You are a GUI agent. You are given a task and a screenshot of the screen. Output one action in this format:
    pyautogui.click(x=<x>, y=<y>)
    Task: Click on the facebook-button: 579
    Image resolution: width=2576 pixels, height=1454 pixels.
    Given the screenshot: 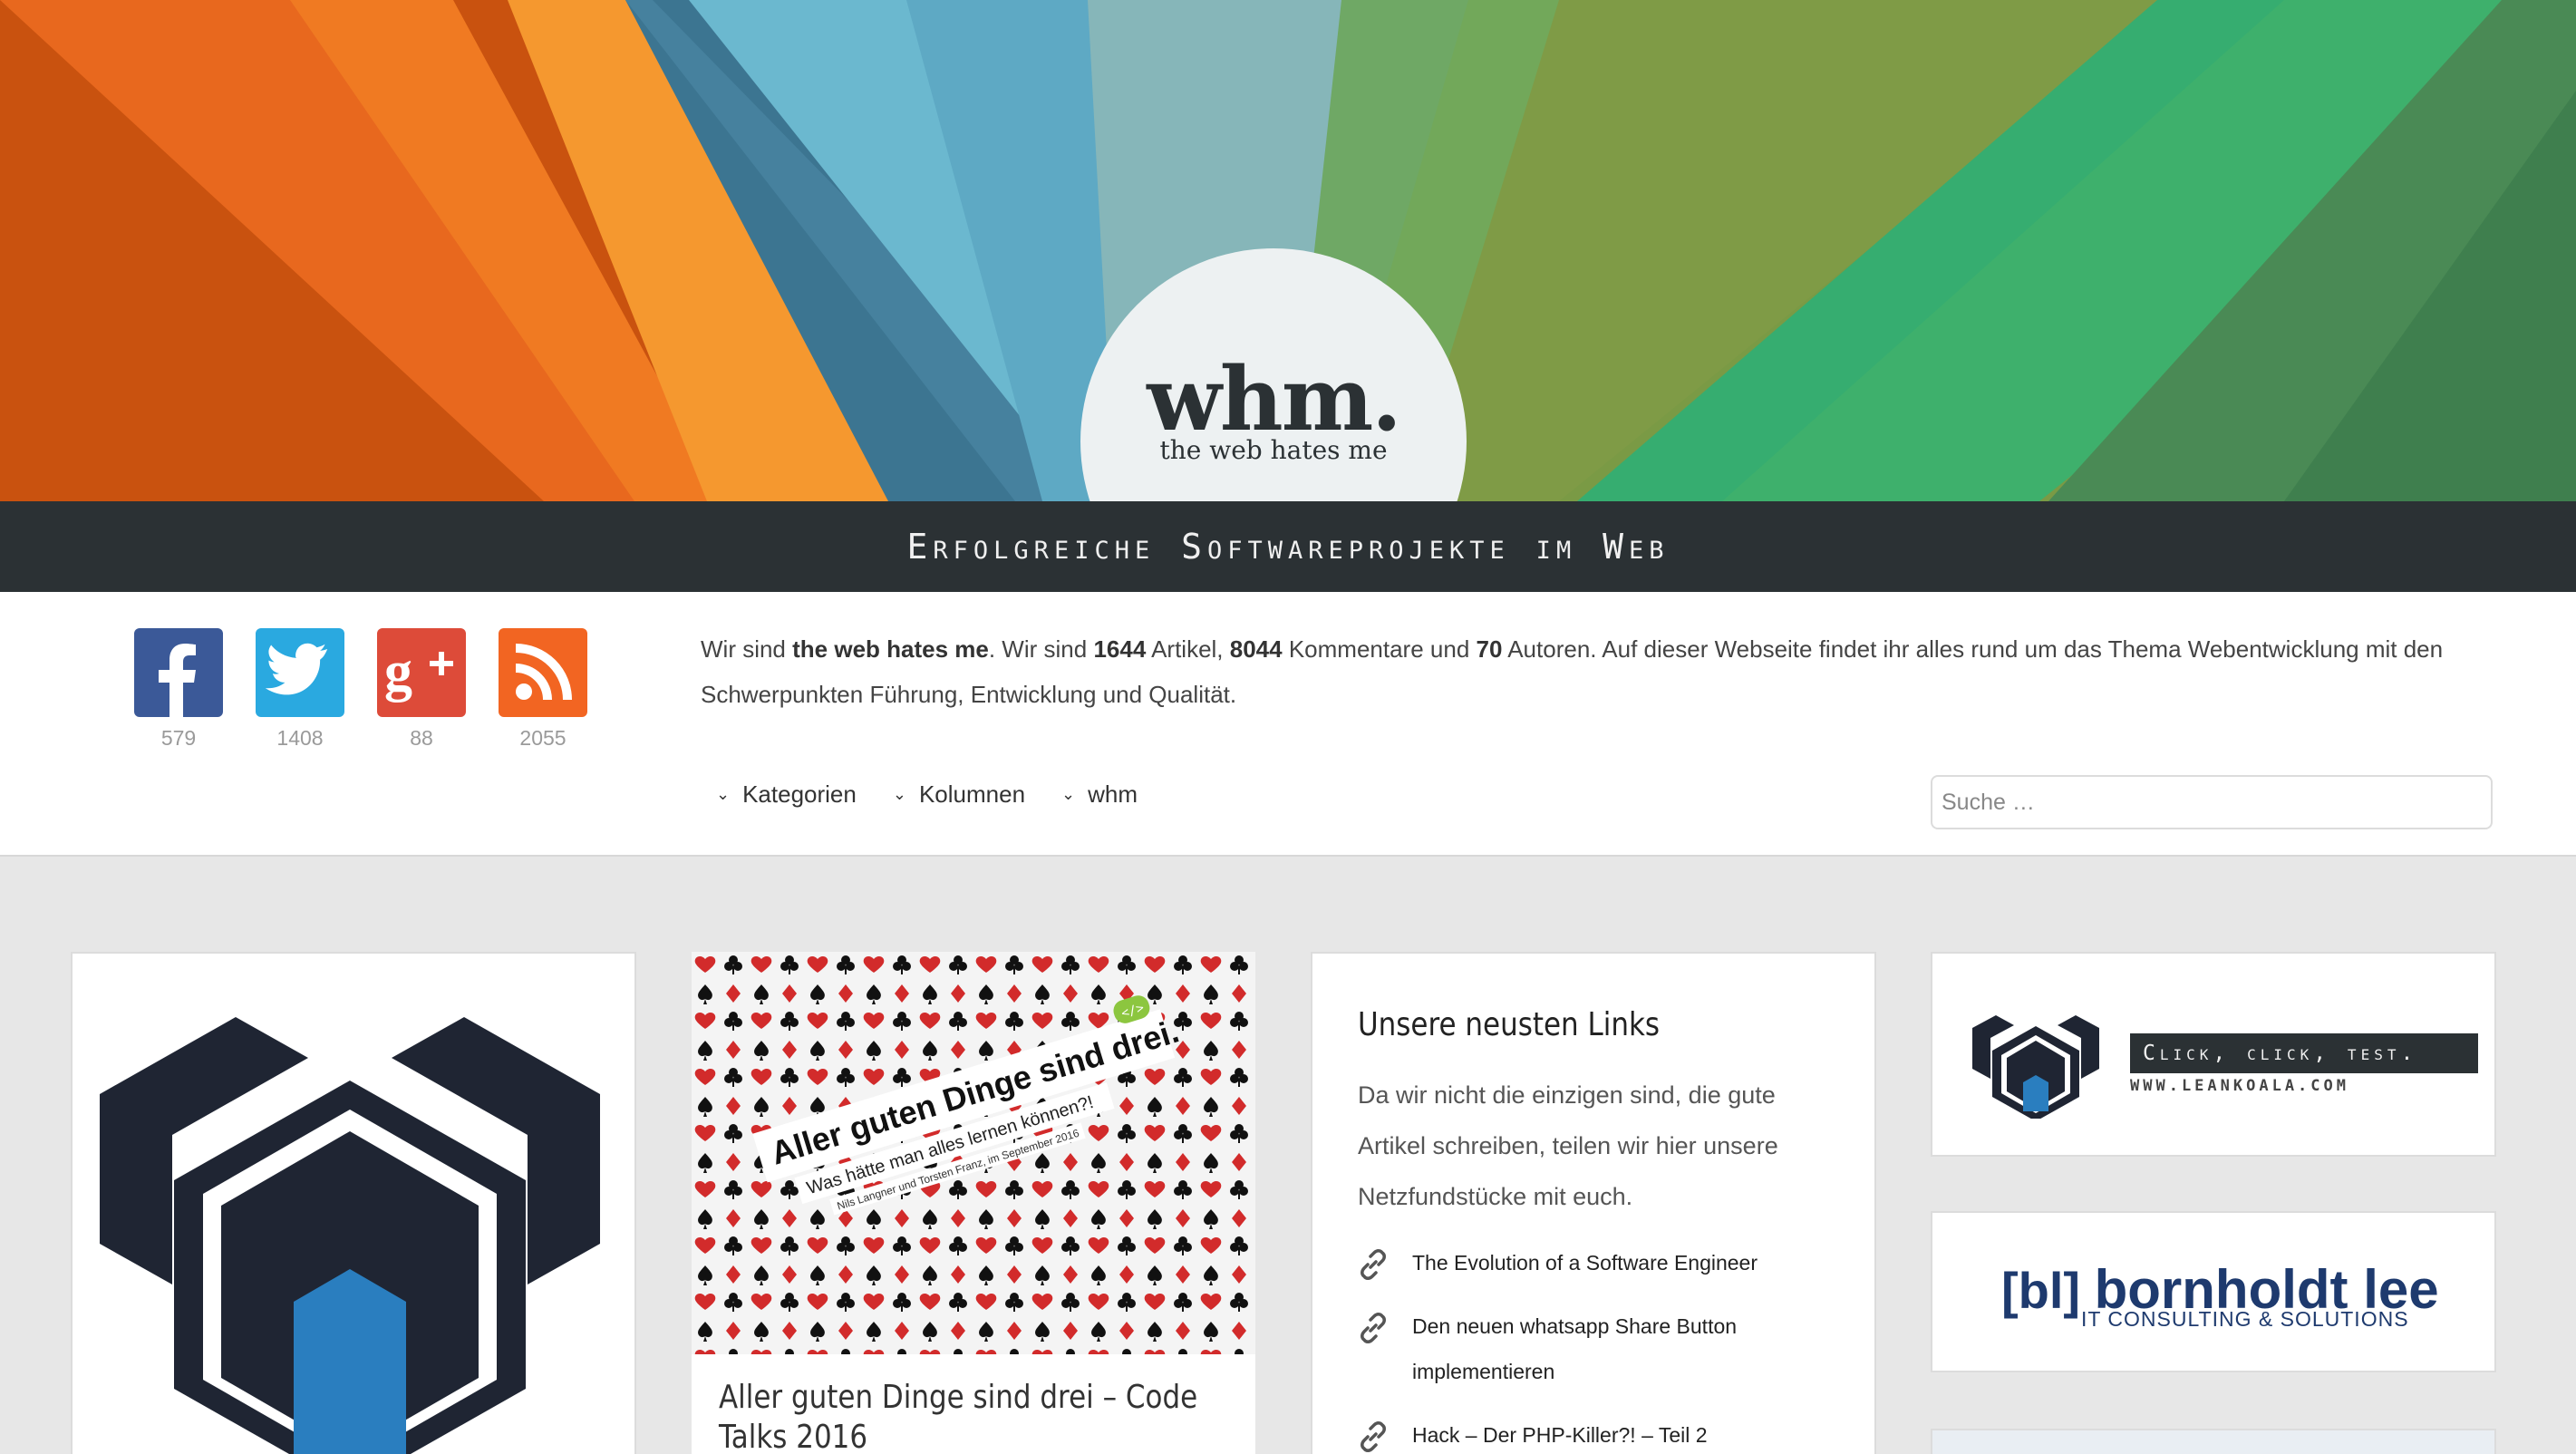 What is the action you would take?
    pyautogui.click(x=178, y=689)
    